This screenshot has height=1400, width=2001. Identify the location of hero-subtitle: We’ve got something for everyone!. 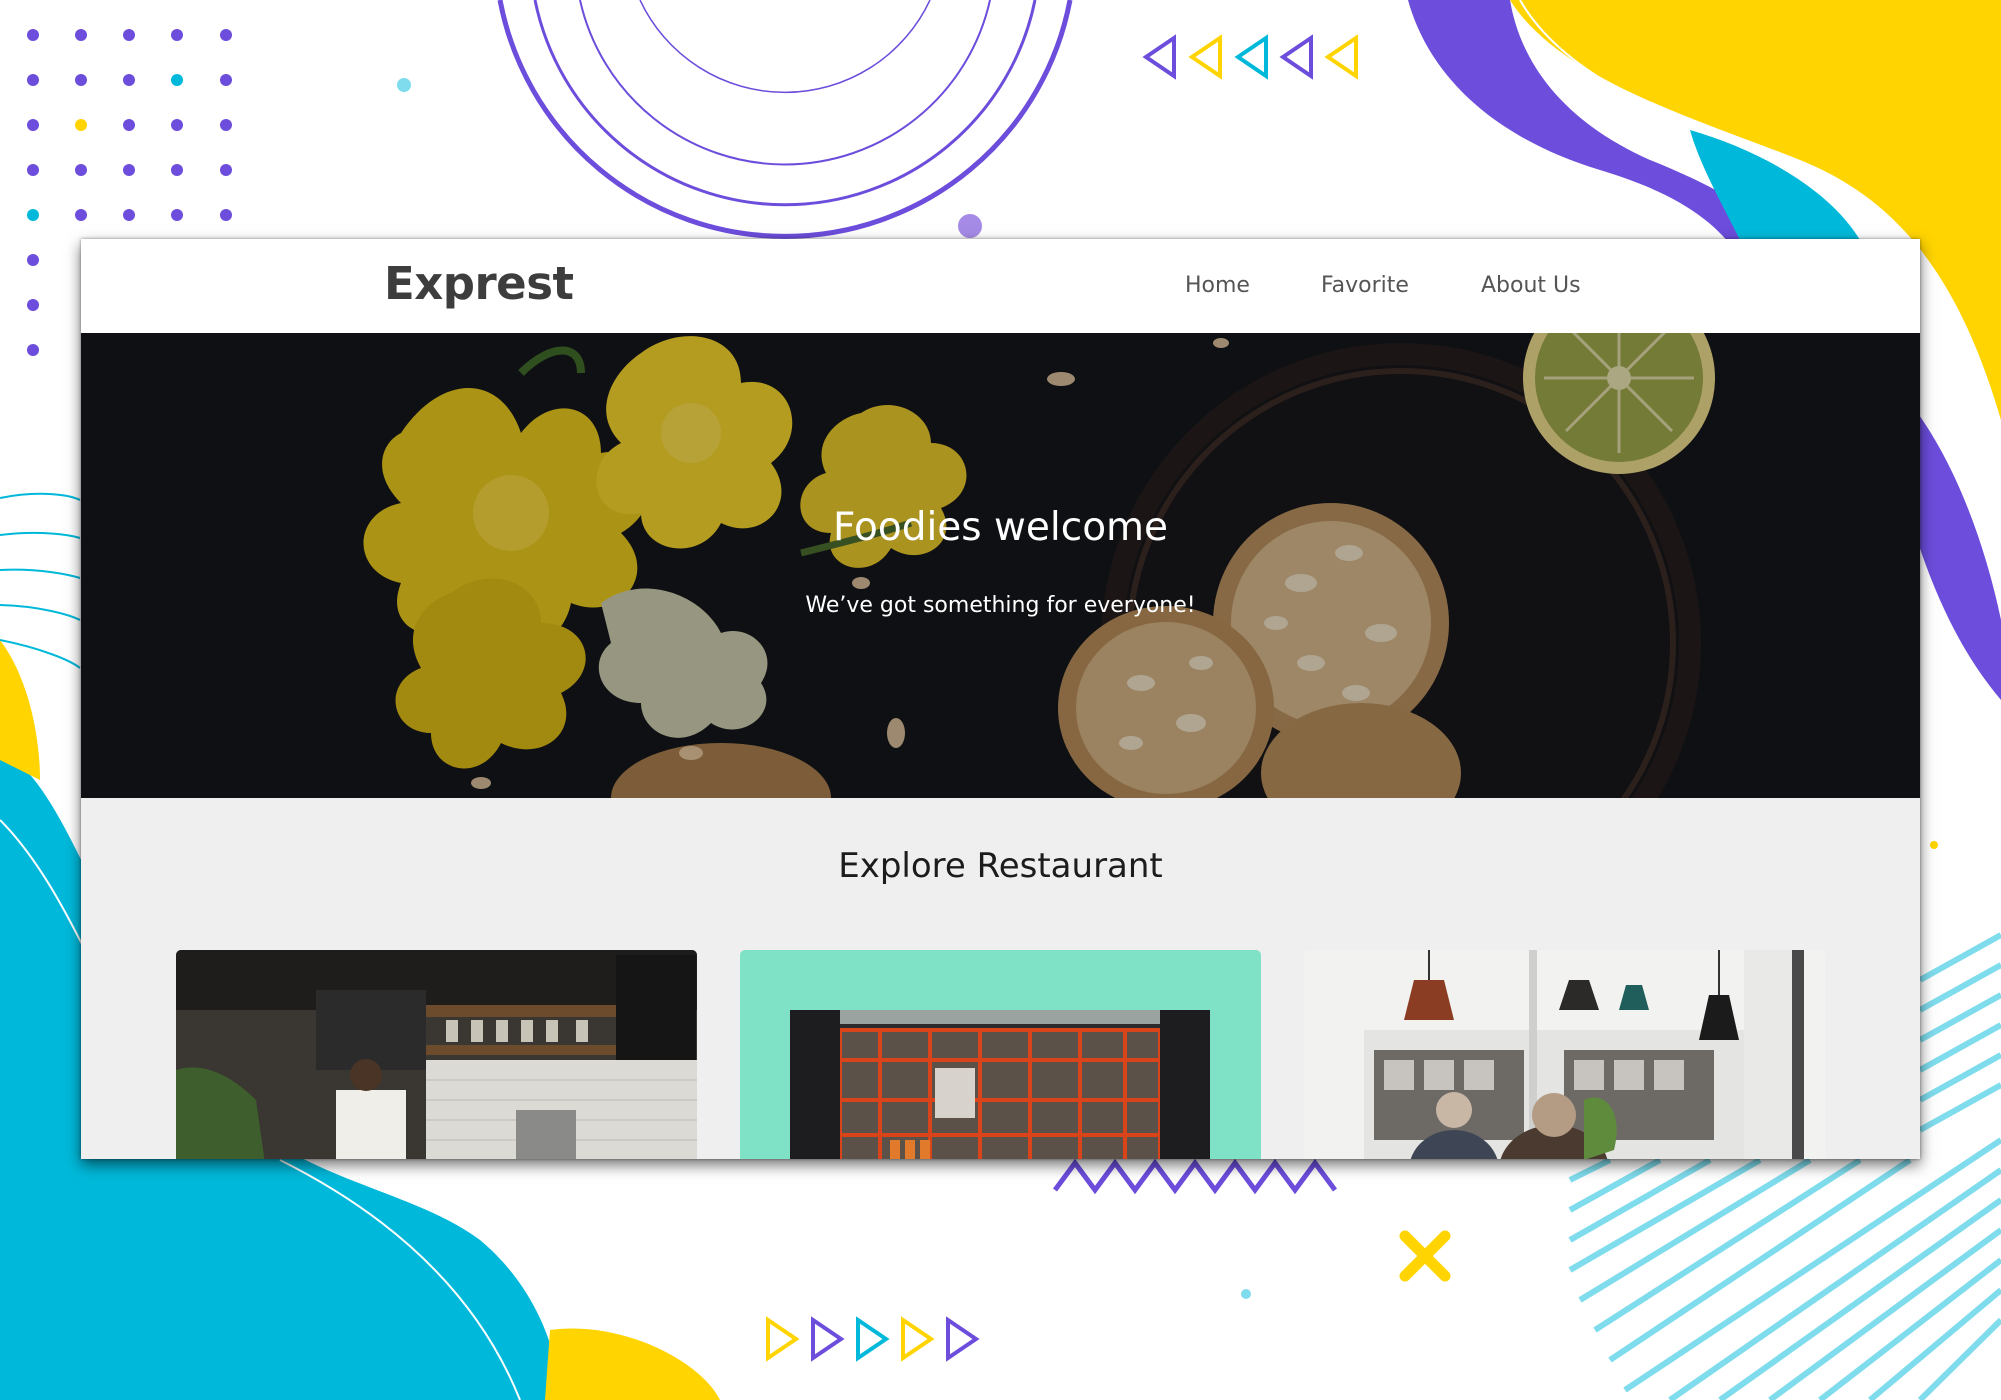
(1000, 605).